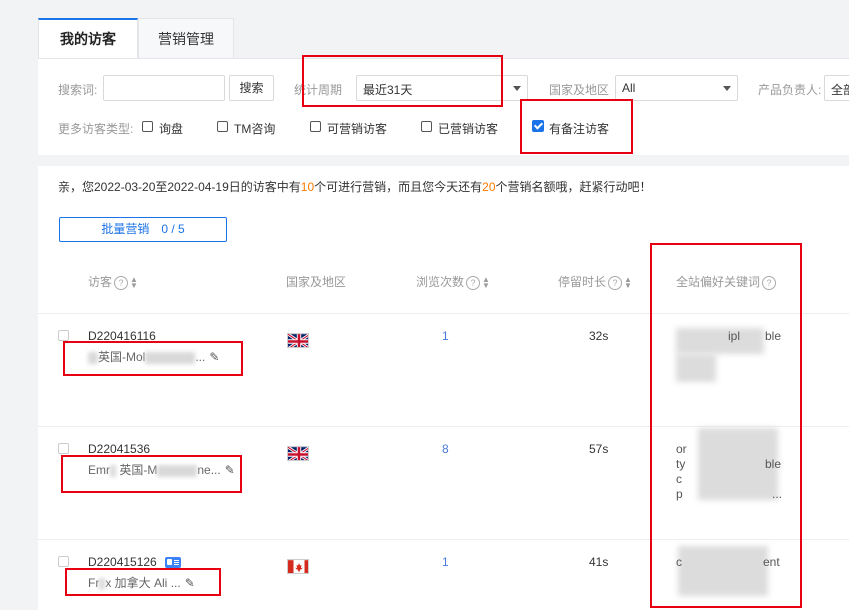 The height and width of the screenshot is (610, 849). Describe the element at coordinates (599, 562) in the screenshot. I see `stay-duration: 41s` at that location.